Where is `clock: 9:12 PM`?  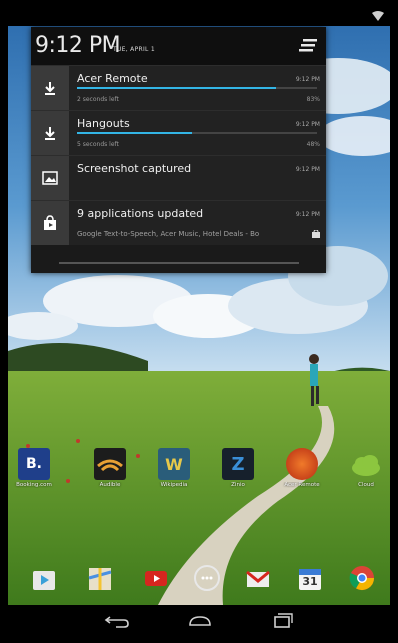
clock: 9:12 PM is located at coordinates (78, 45).